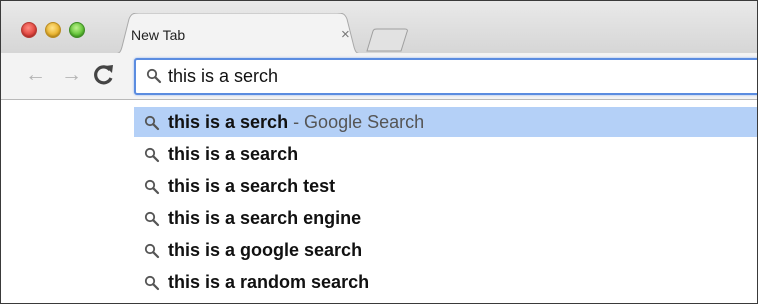 The image size is (758, 304). What do you see at coordinates (356, 122) in the screenshot?
I see `suggestion-suffix: - Google Search` at bounding box center [356, 122].